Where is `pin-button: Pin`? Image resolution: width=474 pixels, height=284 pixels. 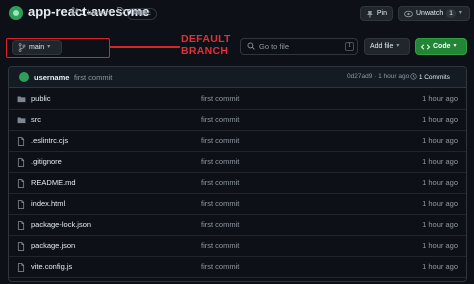 pin-button: Pin is located at coordinates (376, 13).